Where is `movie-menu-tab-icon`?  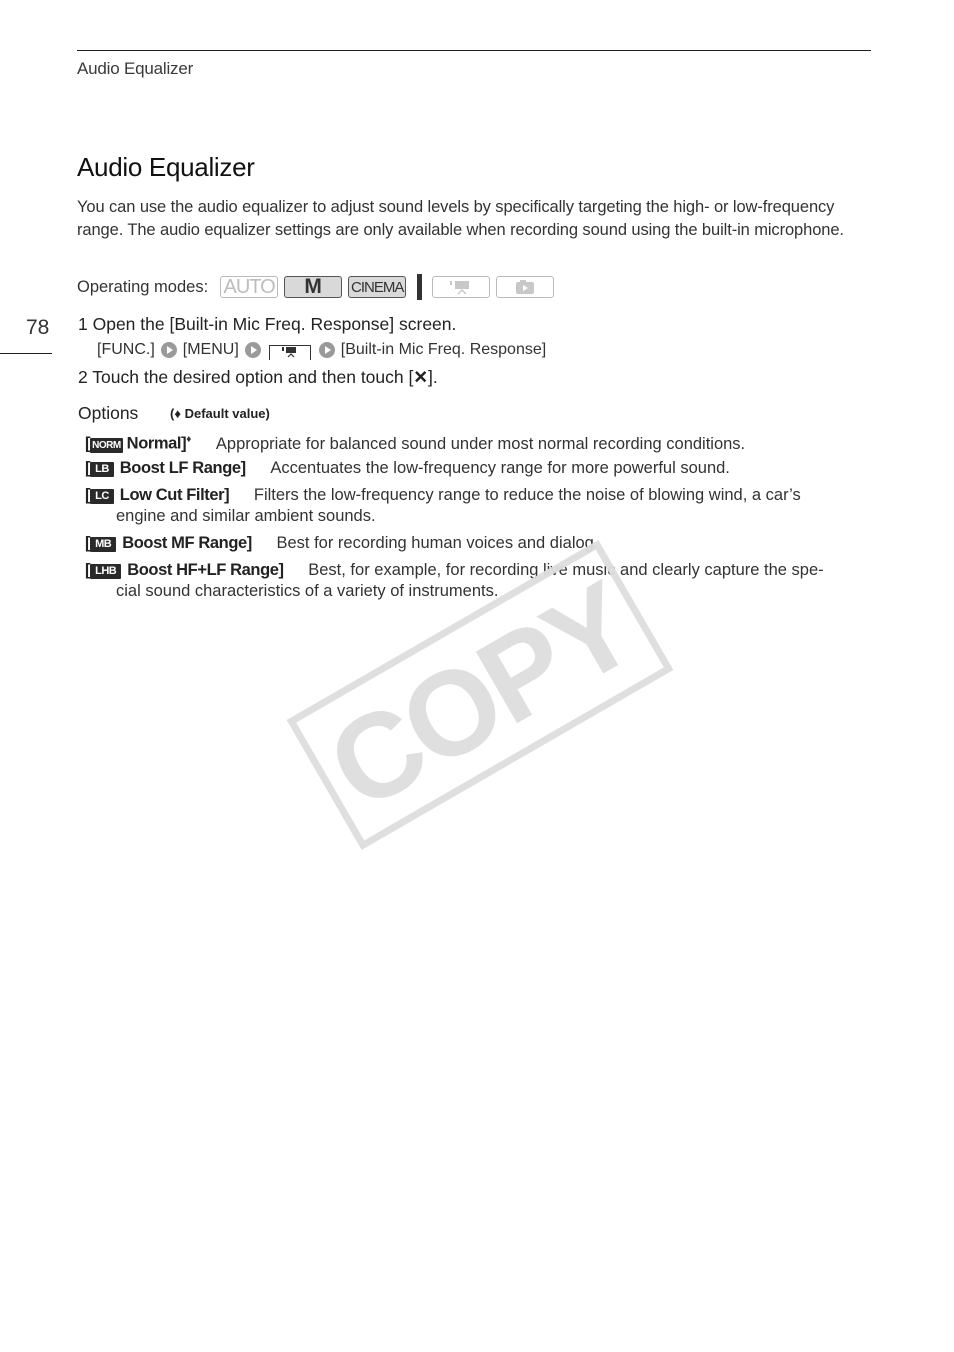
movie-menu-tab-icon is located at coordinates (289, 352).